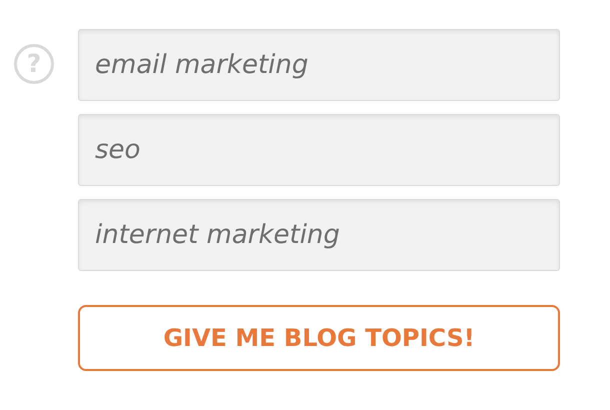 The height and width of the screenshot is (410, 610). Describe the element at coordinates (319, 150) in the screenshot. I see `keyword-field: seo` at that location.